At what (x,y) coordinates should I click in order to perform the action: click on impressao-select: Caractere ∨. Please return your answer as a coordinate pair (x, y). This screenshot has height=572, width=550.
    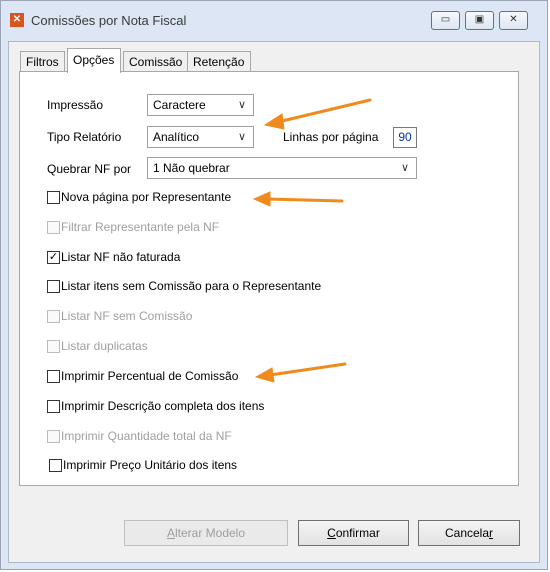
    Looking at the image, I should click on (200, 105).